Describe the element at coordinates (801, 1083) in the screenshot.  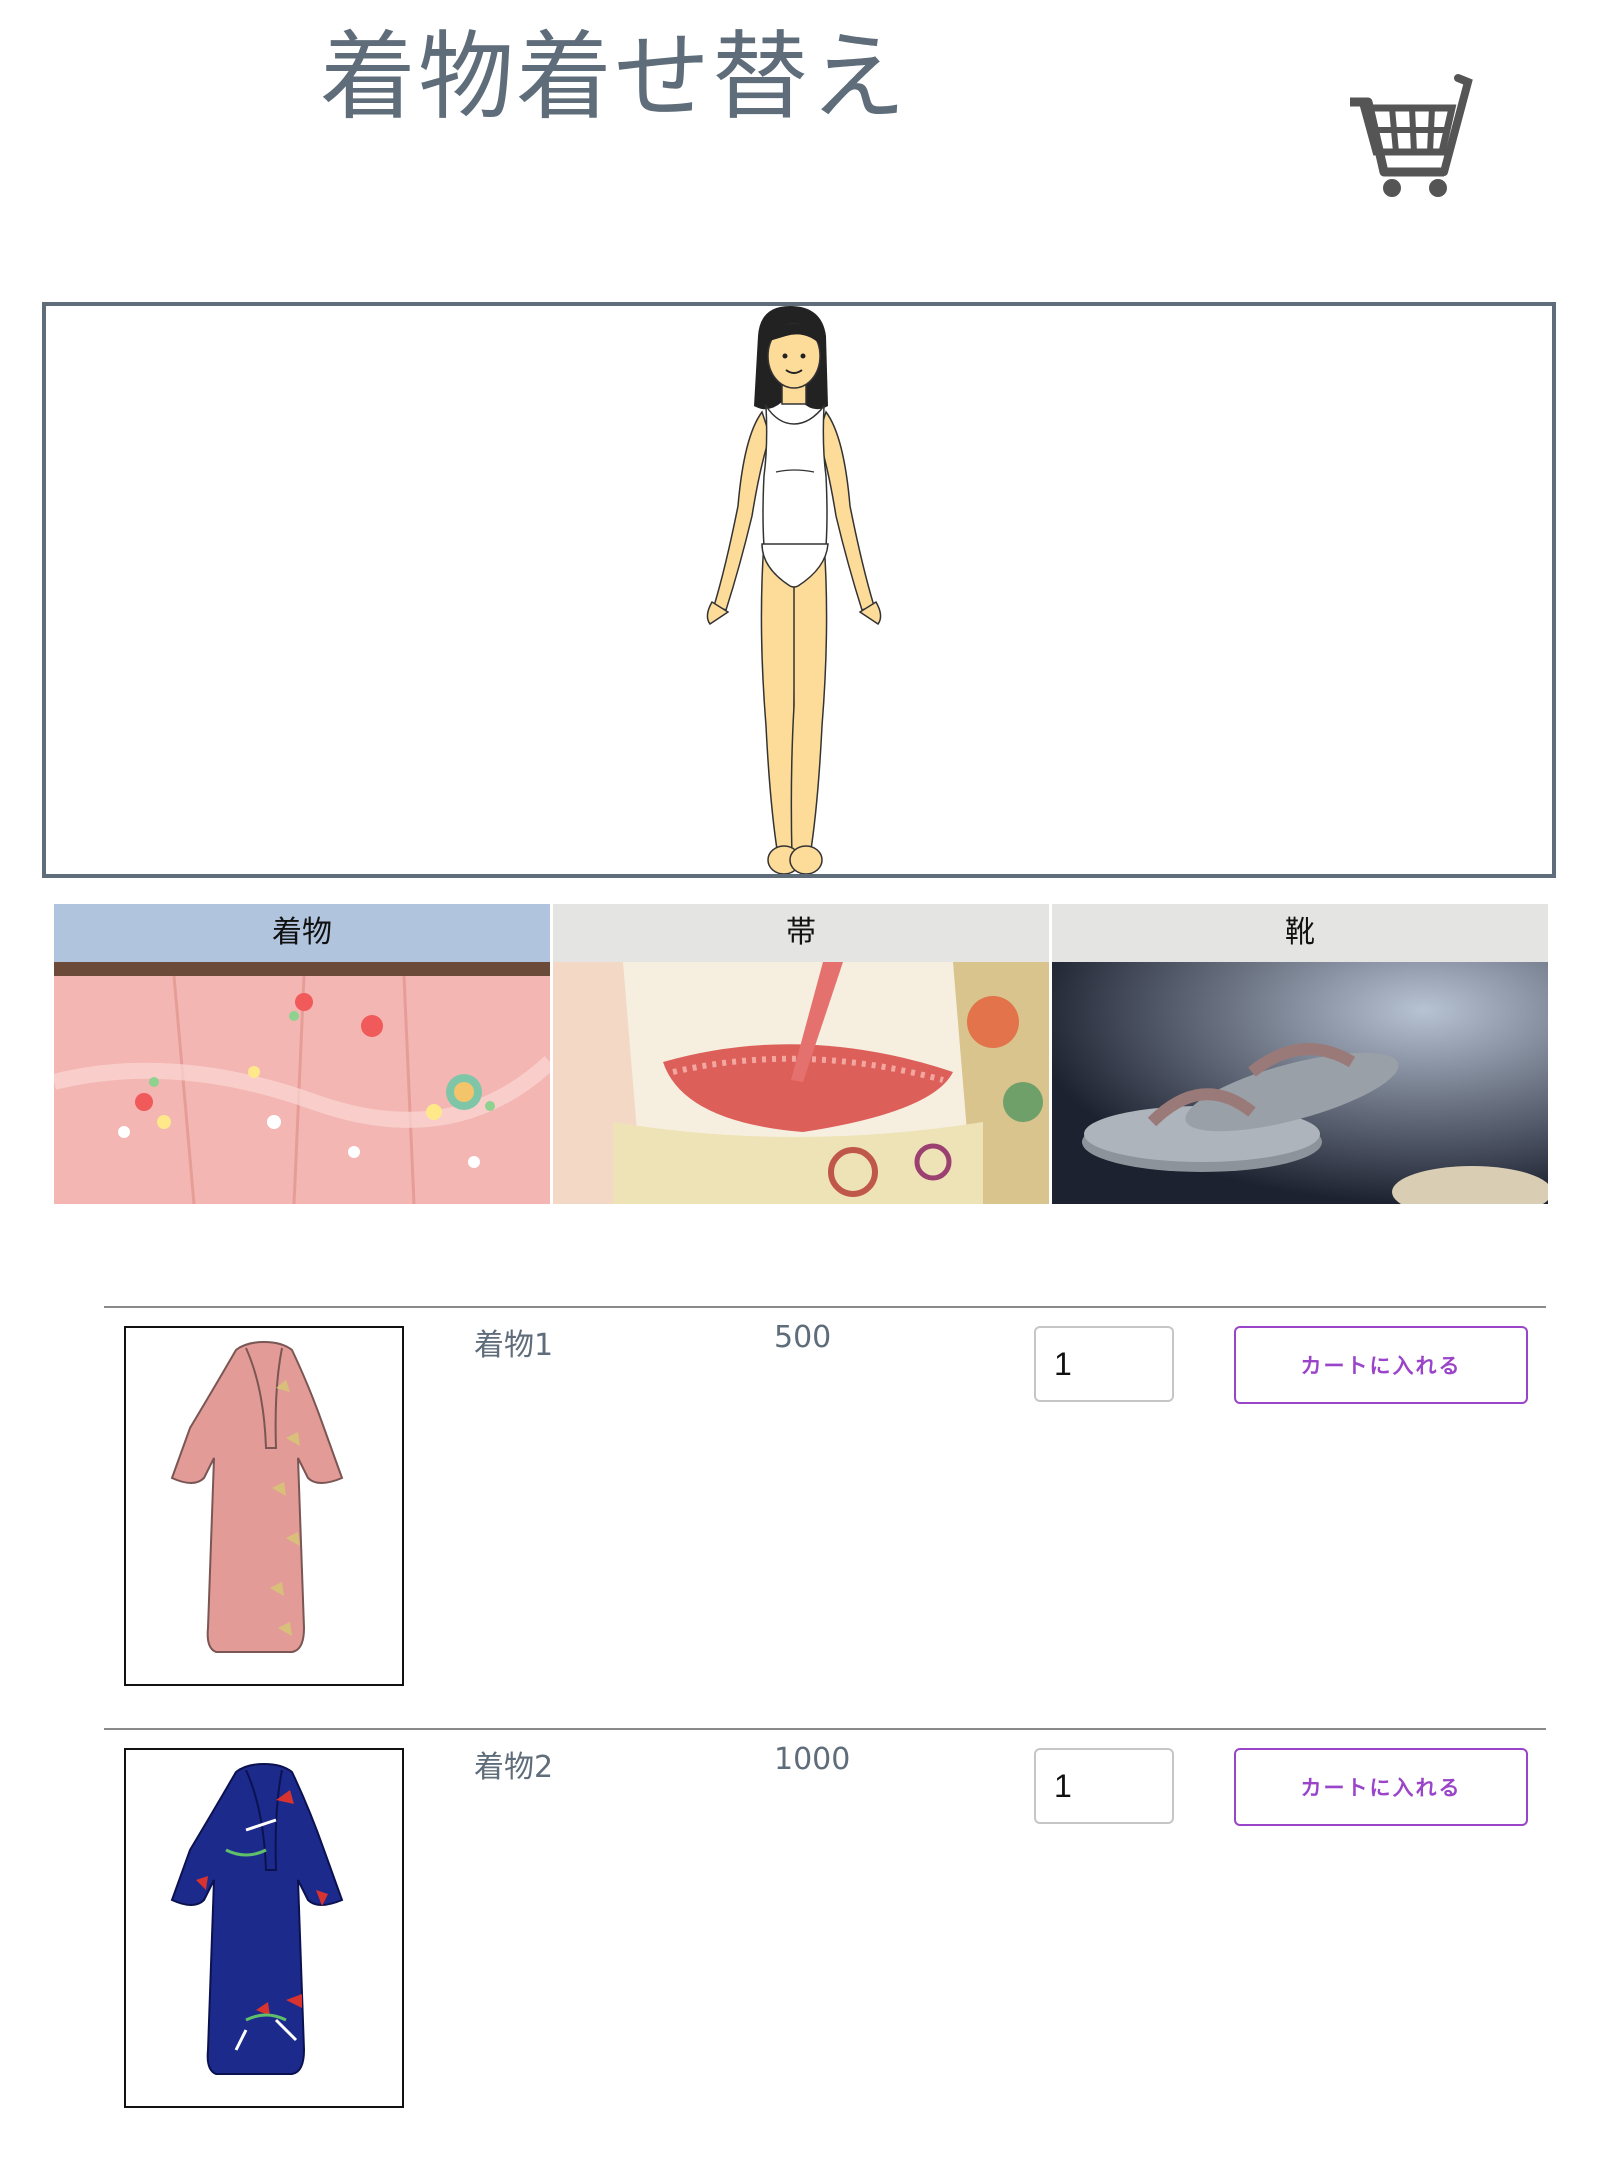
I see `obi-category-image` at that location.